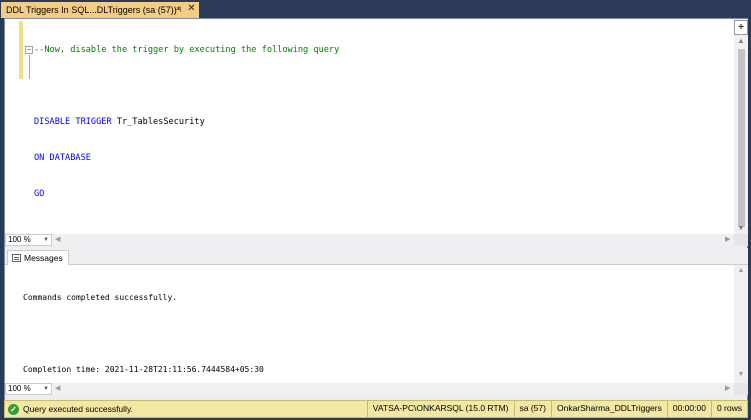 This screenshot has height=420, width=751. Describe the element at coordinates (440, 409) in the screenshot. I see `status-server: VATSA-PC\ONKARSQL (15.0 RTM)` at that location.